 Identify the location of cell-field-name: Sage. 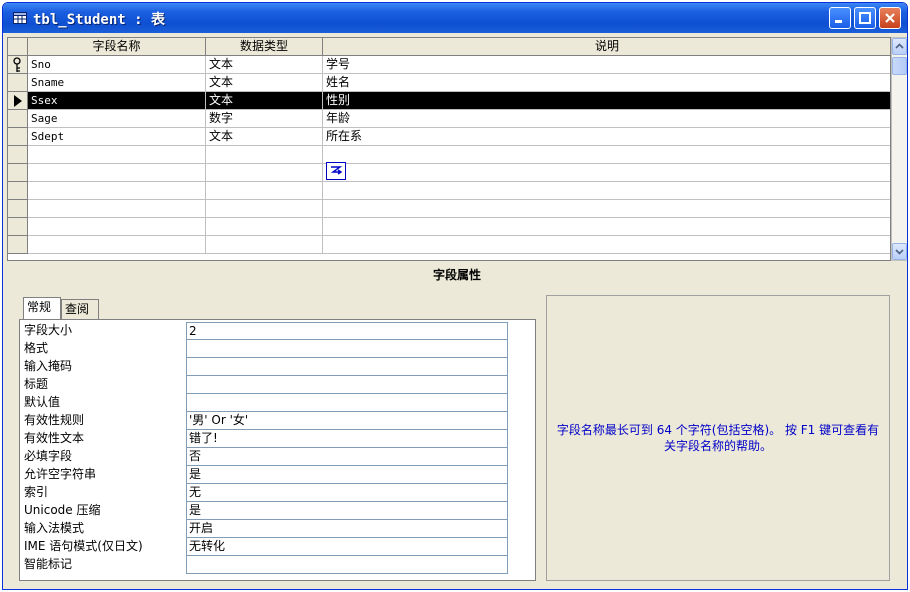
(117, 119).